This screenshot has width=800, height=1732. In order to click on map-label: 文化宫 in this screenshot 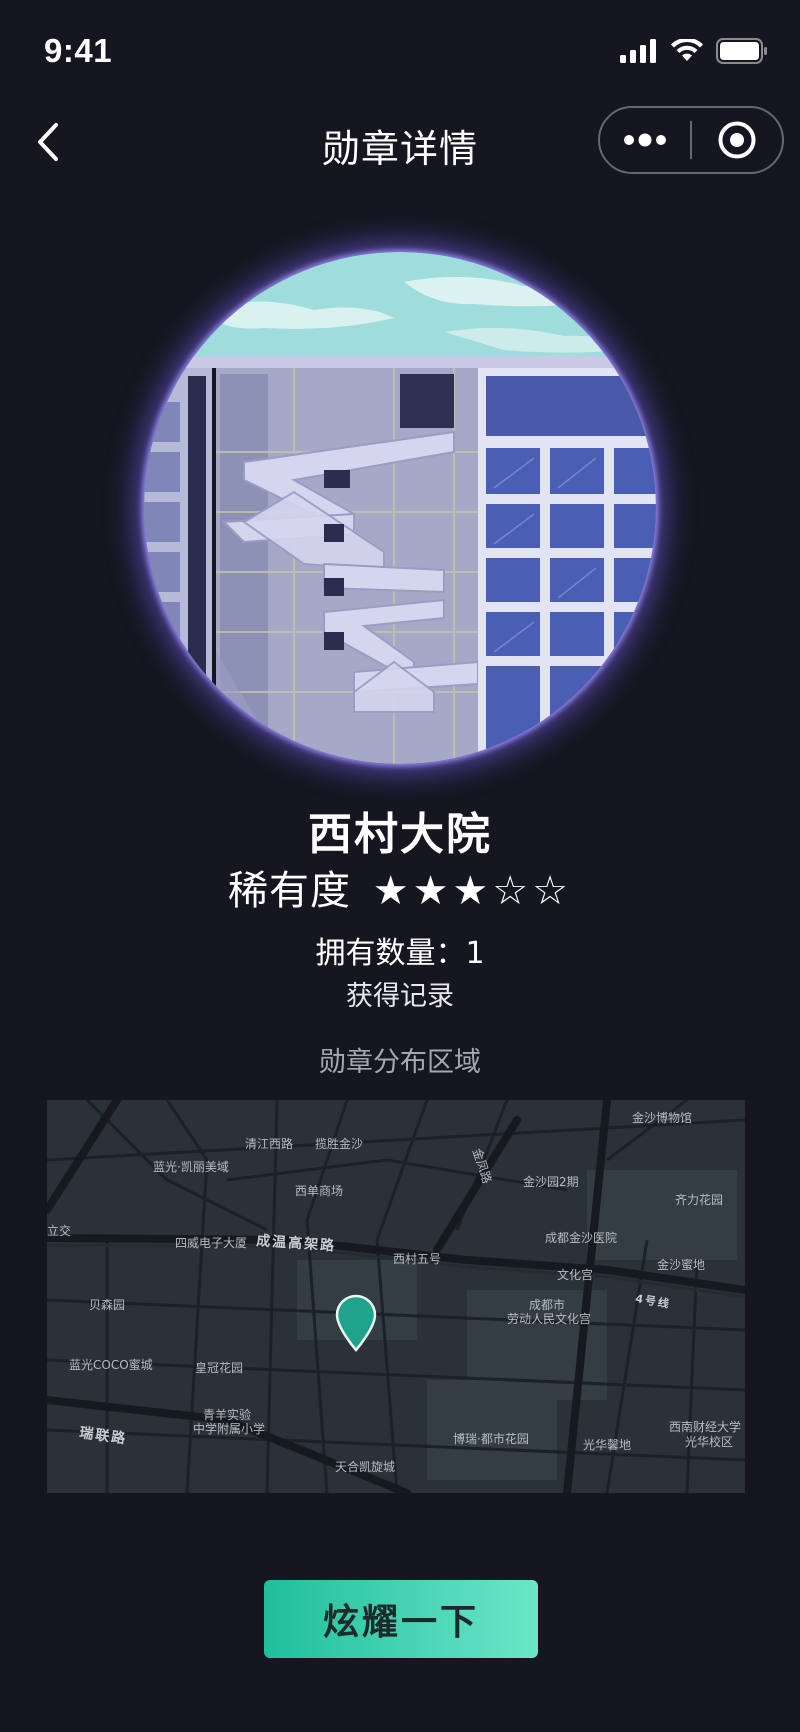, I will do `click(575, 1275)`.